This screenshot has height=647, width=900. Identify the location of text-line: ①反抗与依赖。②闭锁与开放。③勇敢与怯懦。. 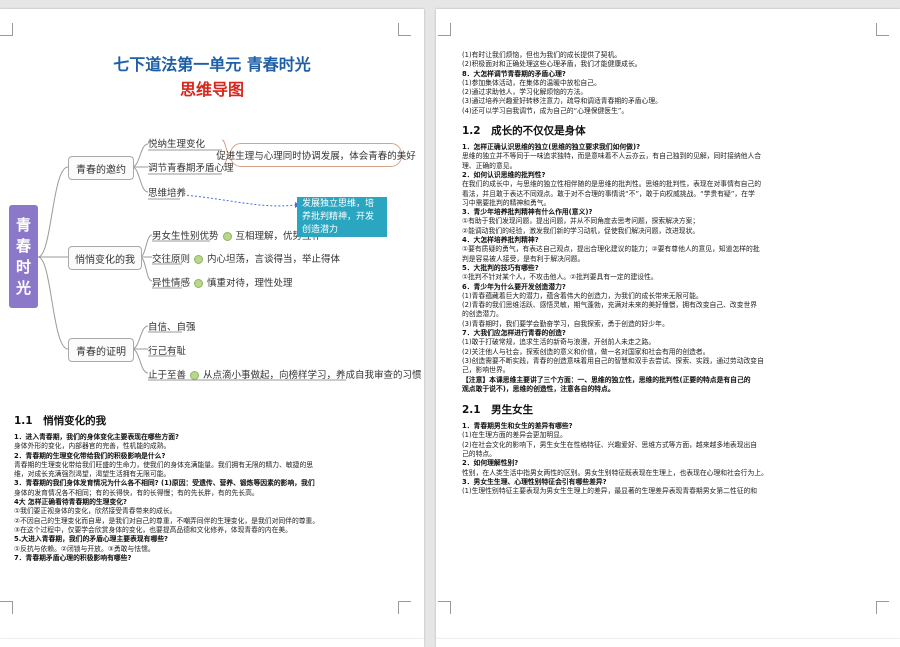
(84, 548).